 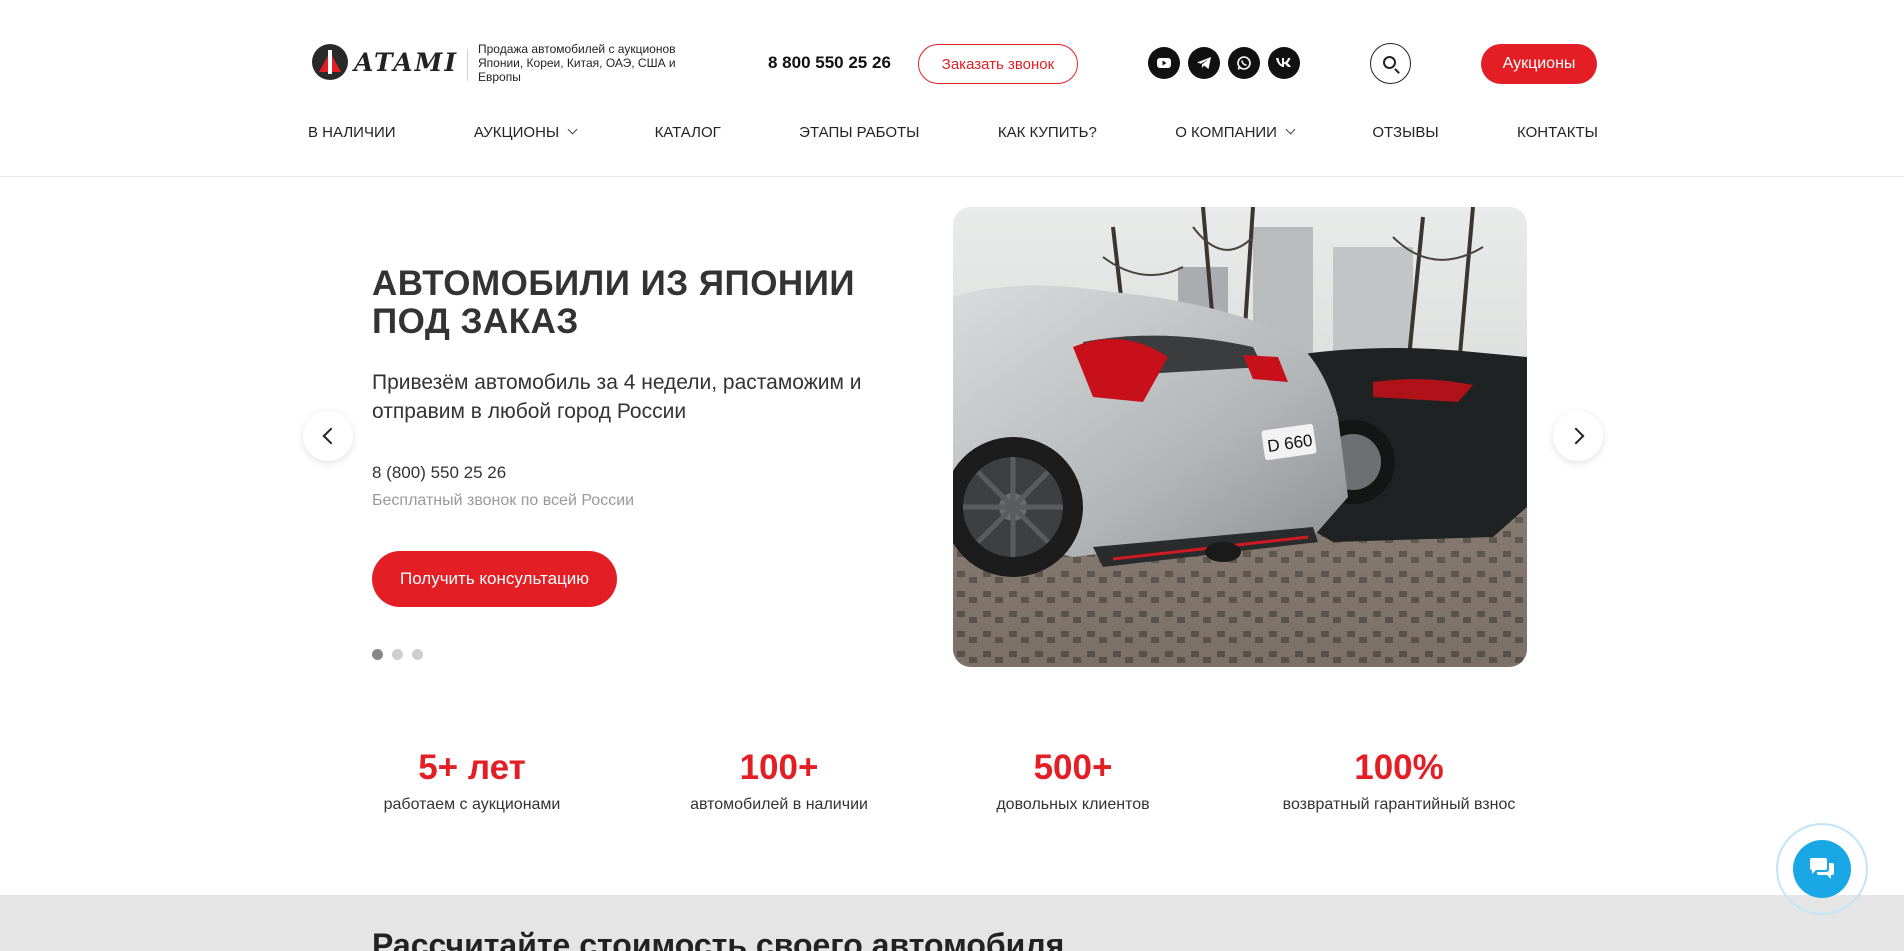 What do you see at coordinates (1073, 804) in the screenshot?
I see `stat-label: довольных клиентов` at bounding box center [1073, 804].